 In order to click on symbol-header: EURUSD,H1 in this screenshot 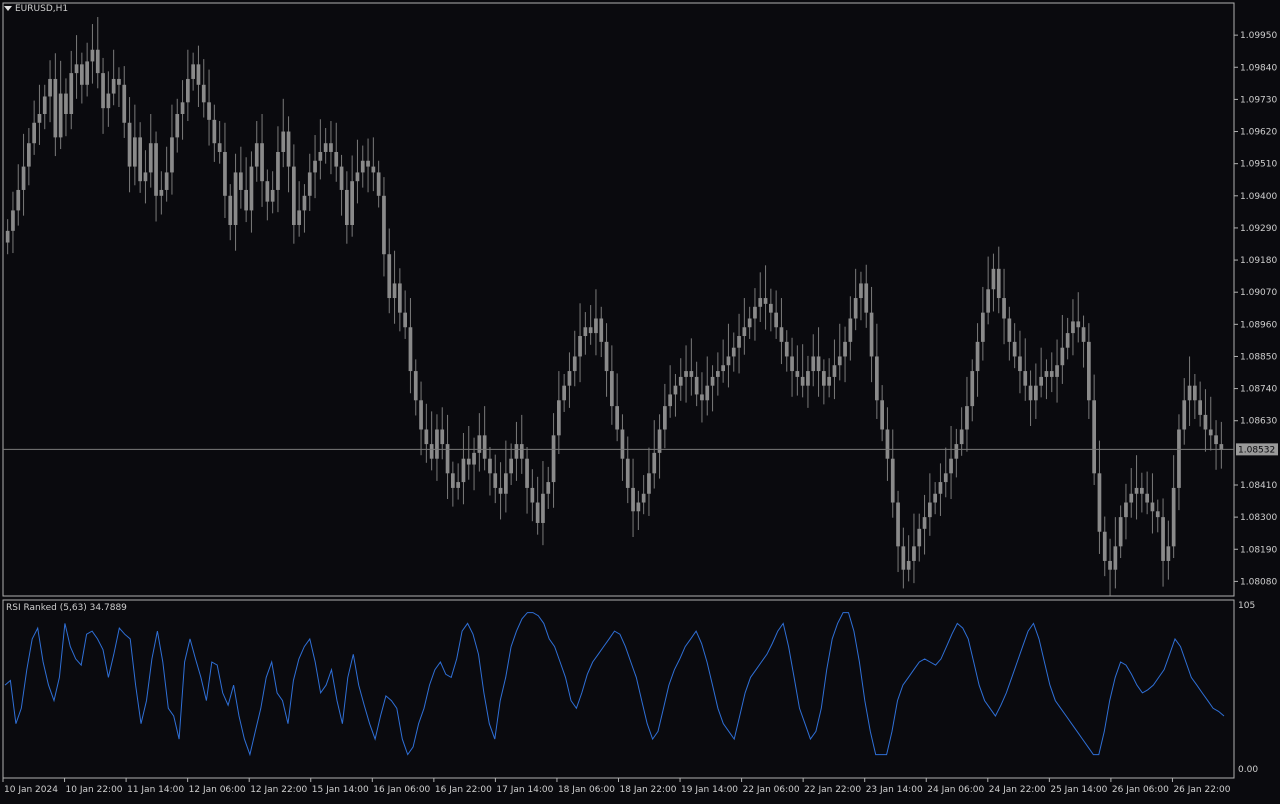, I will do `click(36, 9)`.